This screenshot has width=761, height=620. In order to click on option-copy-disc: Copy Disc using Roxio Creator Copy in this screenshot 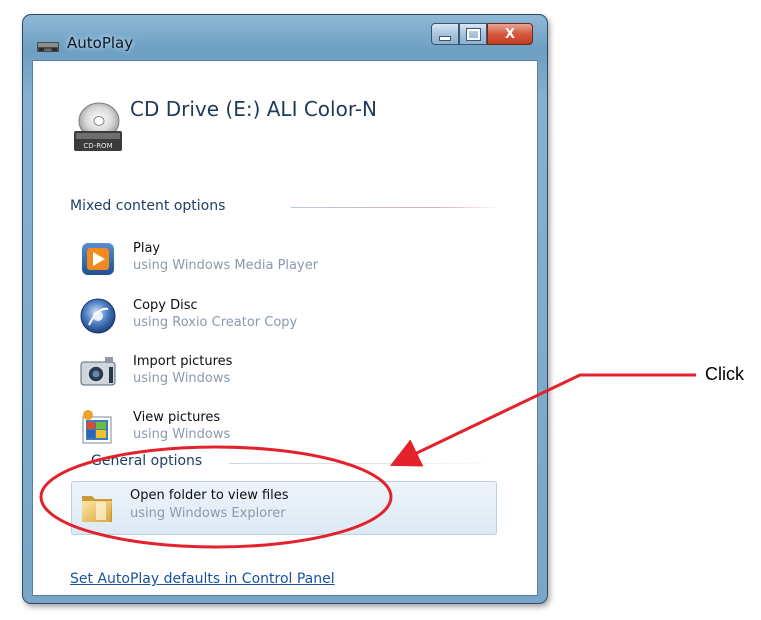, I will do `click(295, 317)`.